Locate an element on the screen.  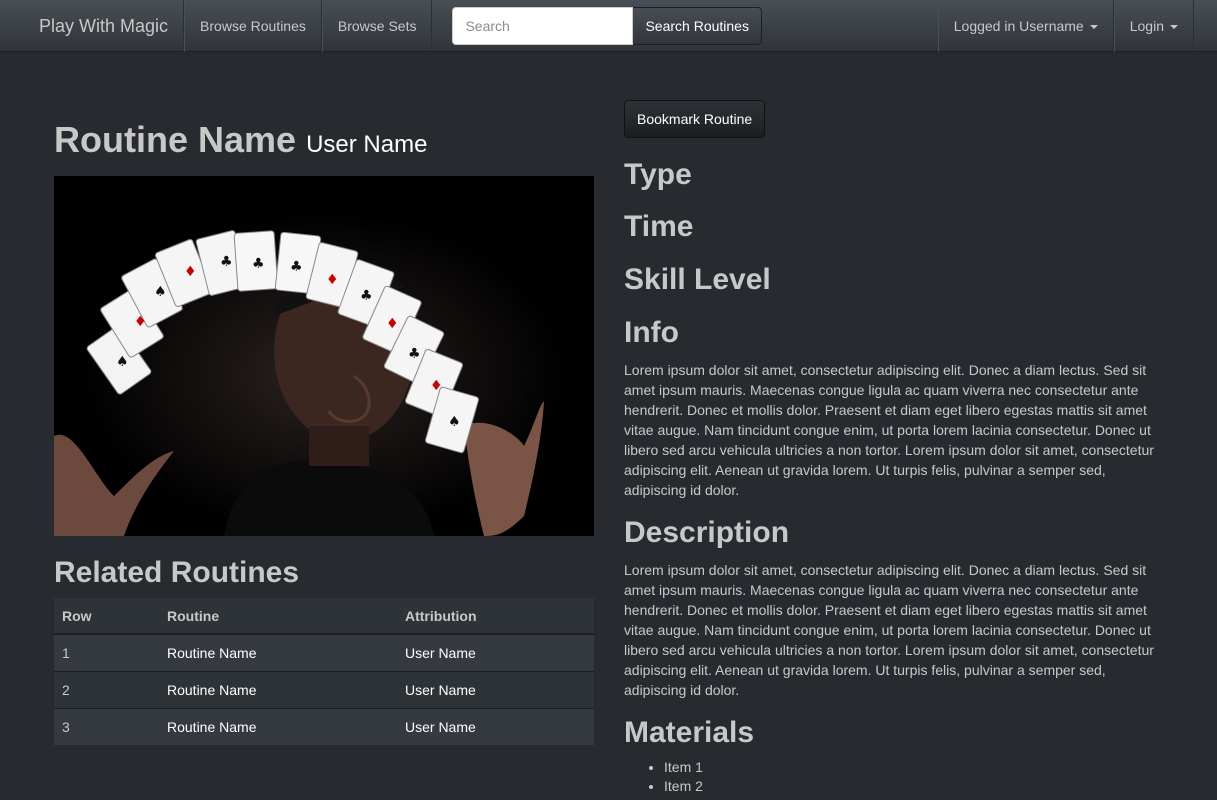
list-item: Item 1 is located at coordinates (916, 767).